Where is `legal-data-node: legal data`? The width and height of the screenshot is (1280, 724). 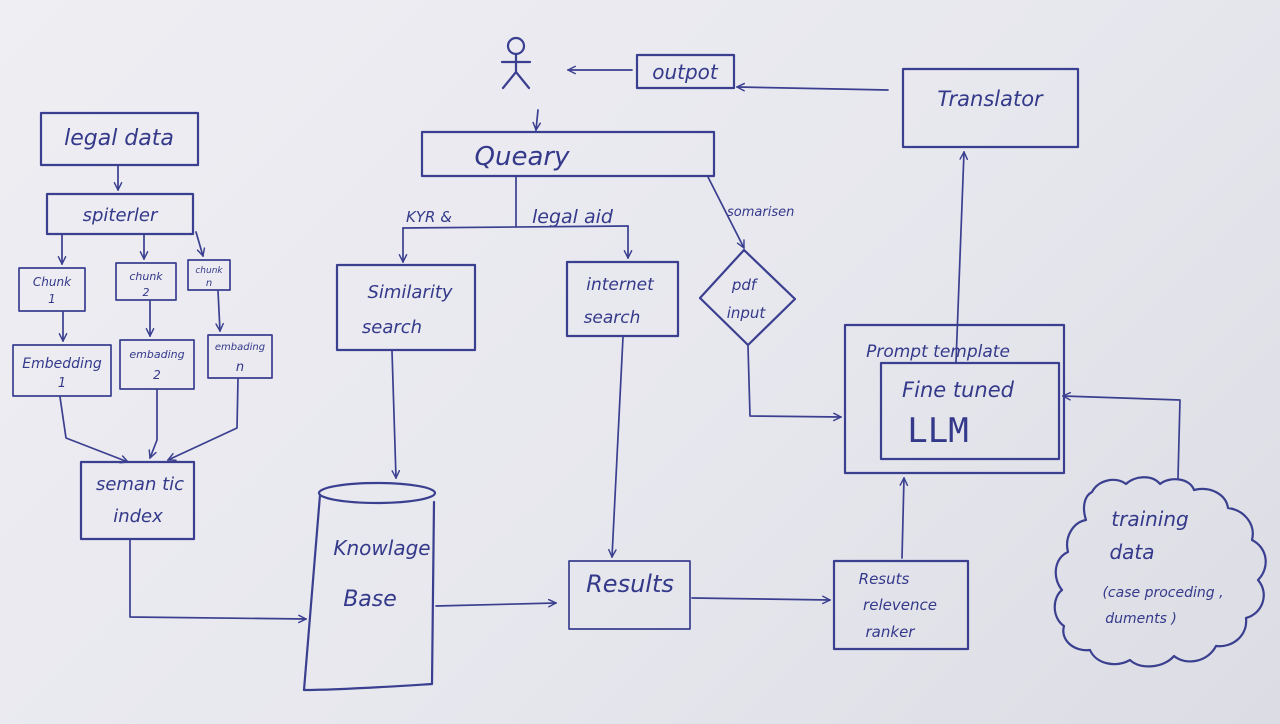 legal-data-node: legal data is located at coordinates (119, 139).